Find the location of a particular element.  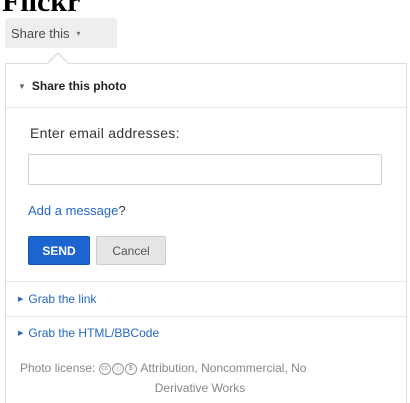

grab-link-label: Grab the link is located at coordinates (62, 299).